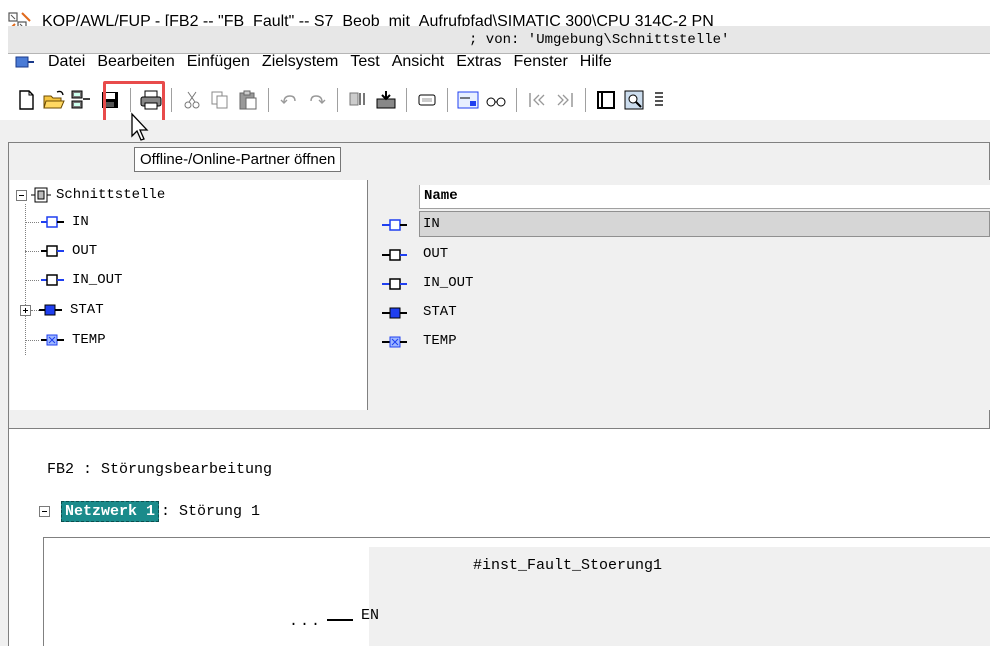  Describe the element at coordinates (189, 295) in the screenshot. I see `interface-tree: Schnittstelle IN OUT IN_OUT STAT TEMP` at that location.